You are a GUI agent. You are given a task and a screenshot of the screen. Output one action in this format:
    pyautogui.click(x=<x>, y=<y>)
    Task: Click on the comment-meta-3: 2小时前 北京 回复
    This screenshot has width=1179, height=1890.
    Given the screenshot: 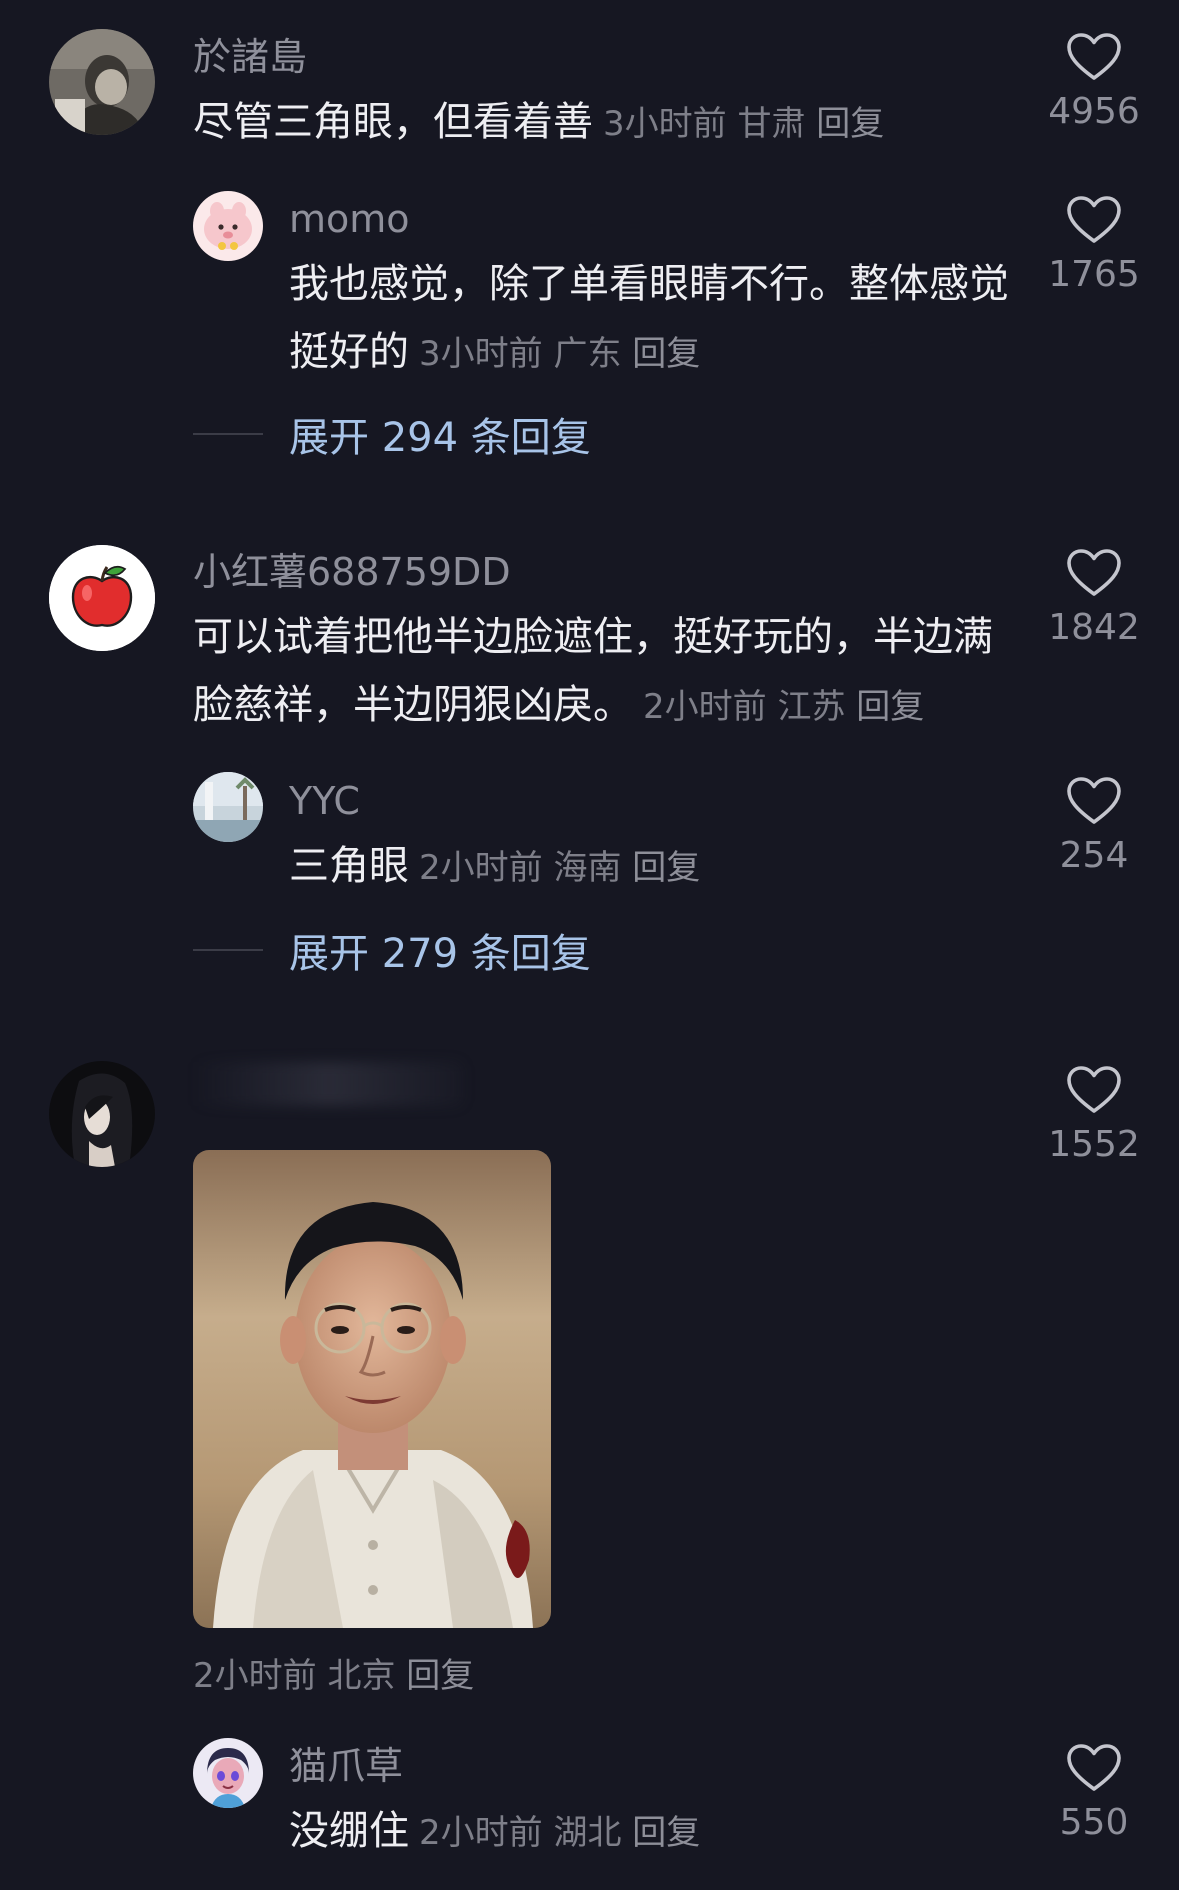 What is the action you would take?
    pyautogui.click(x=333, y=1672)
    